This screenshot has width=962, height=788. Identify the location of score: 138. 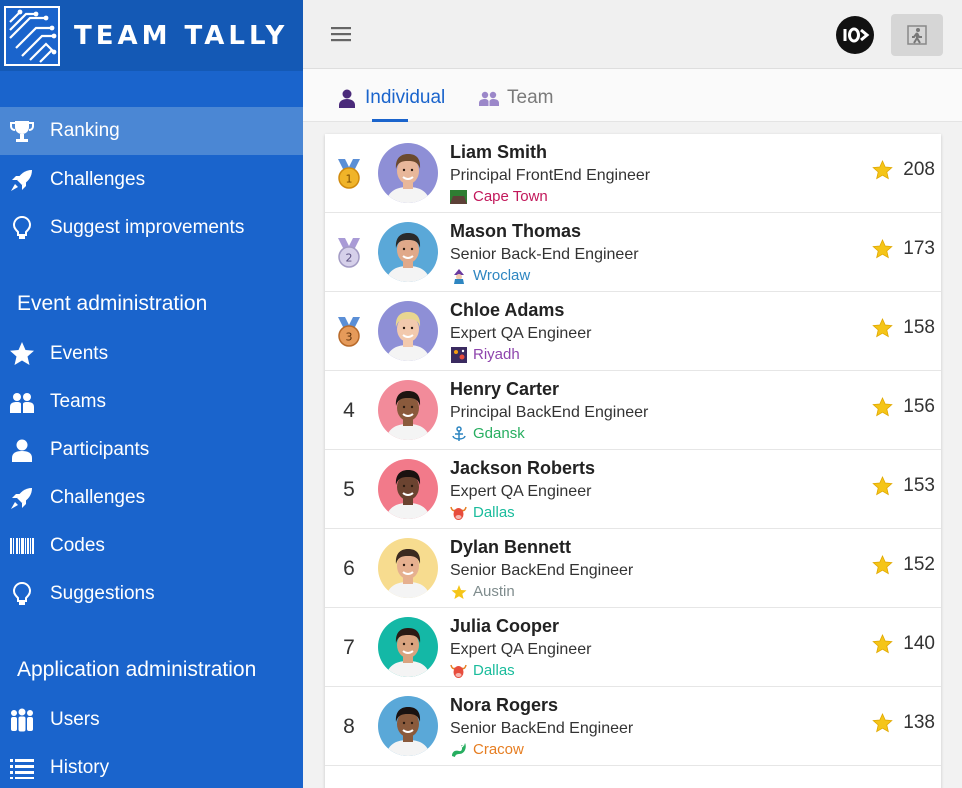
(903, 723).